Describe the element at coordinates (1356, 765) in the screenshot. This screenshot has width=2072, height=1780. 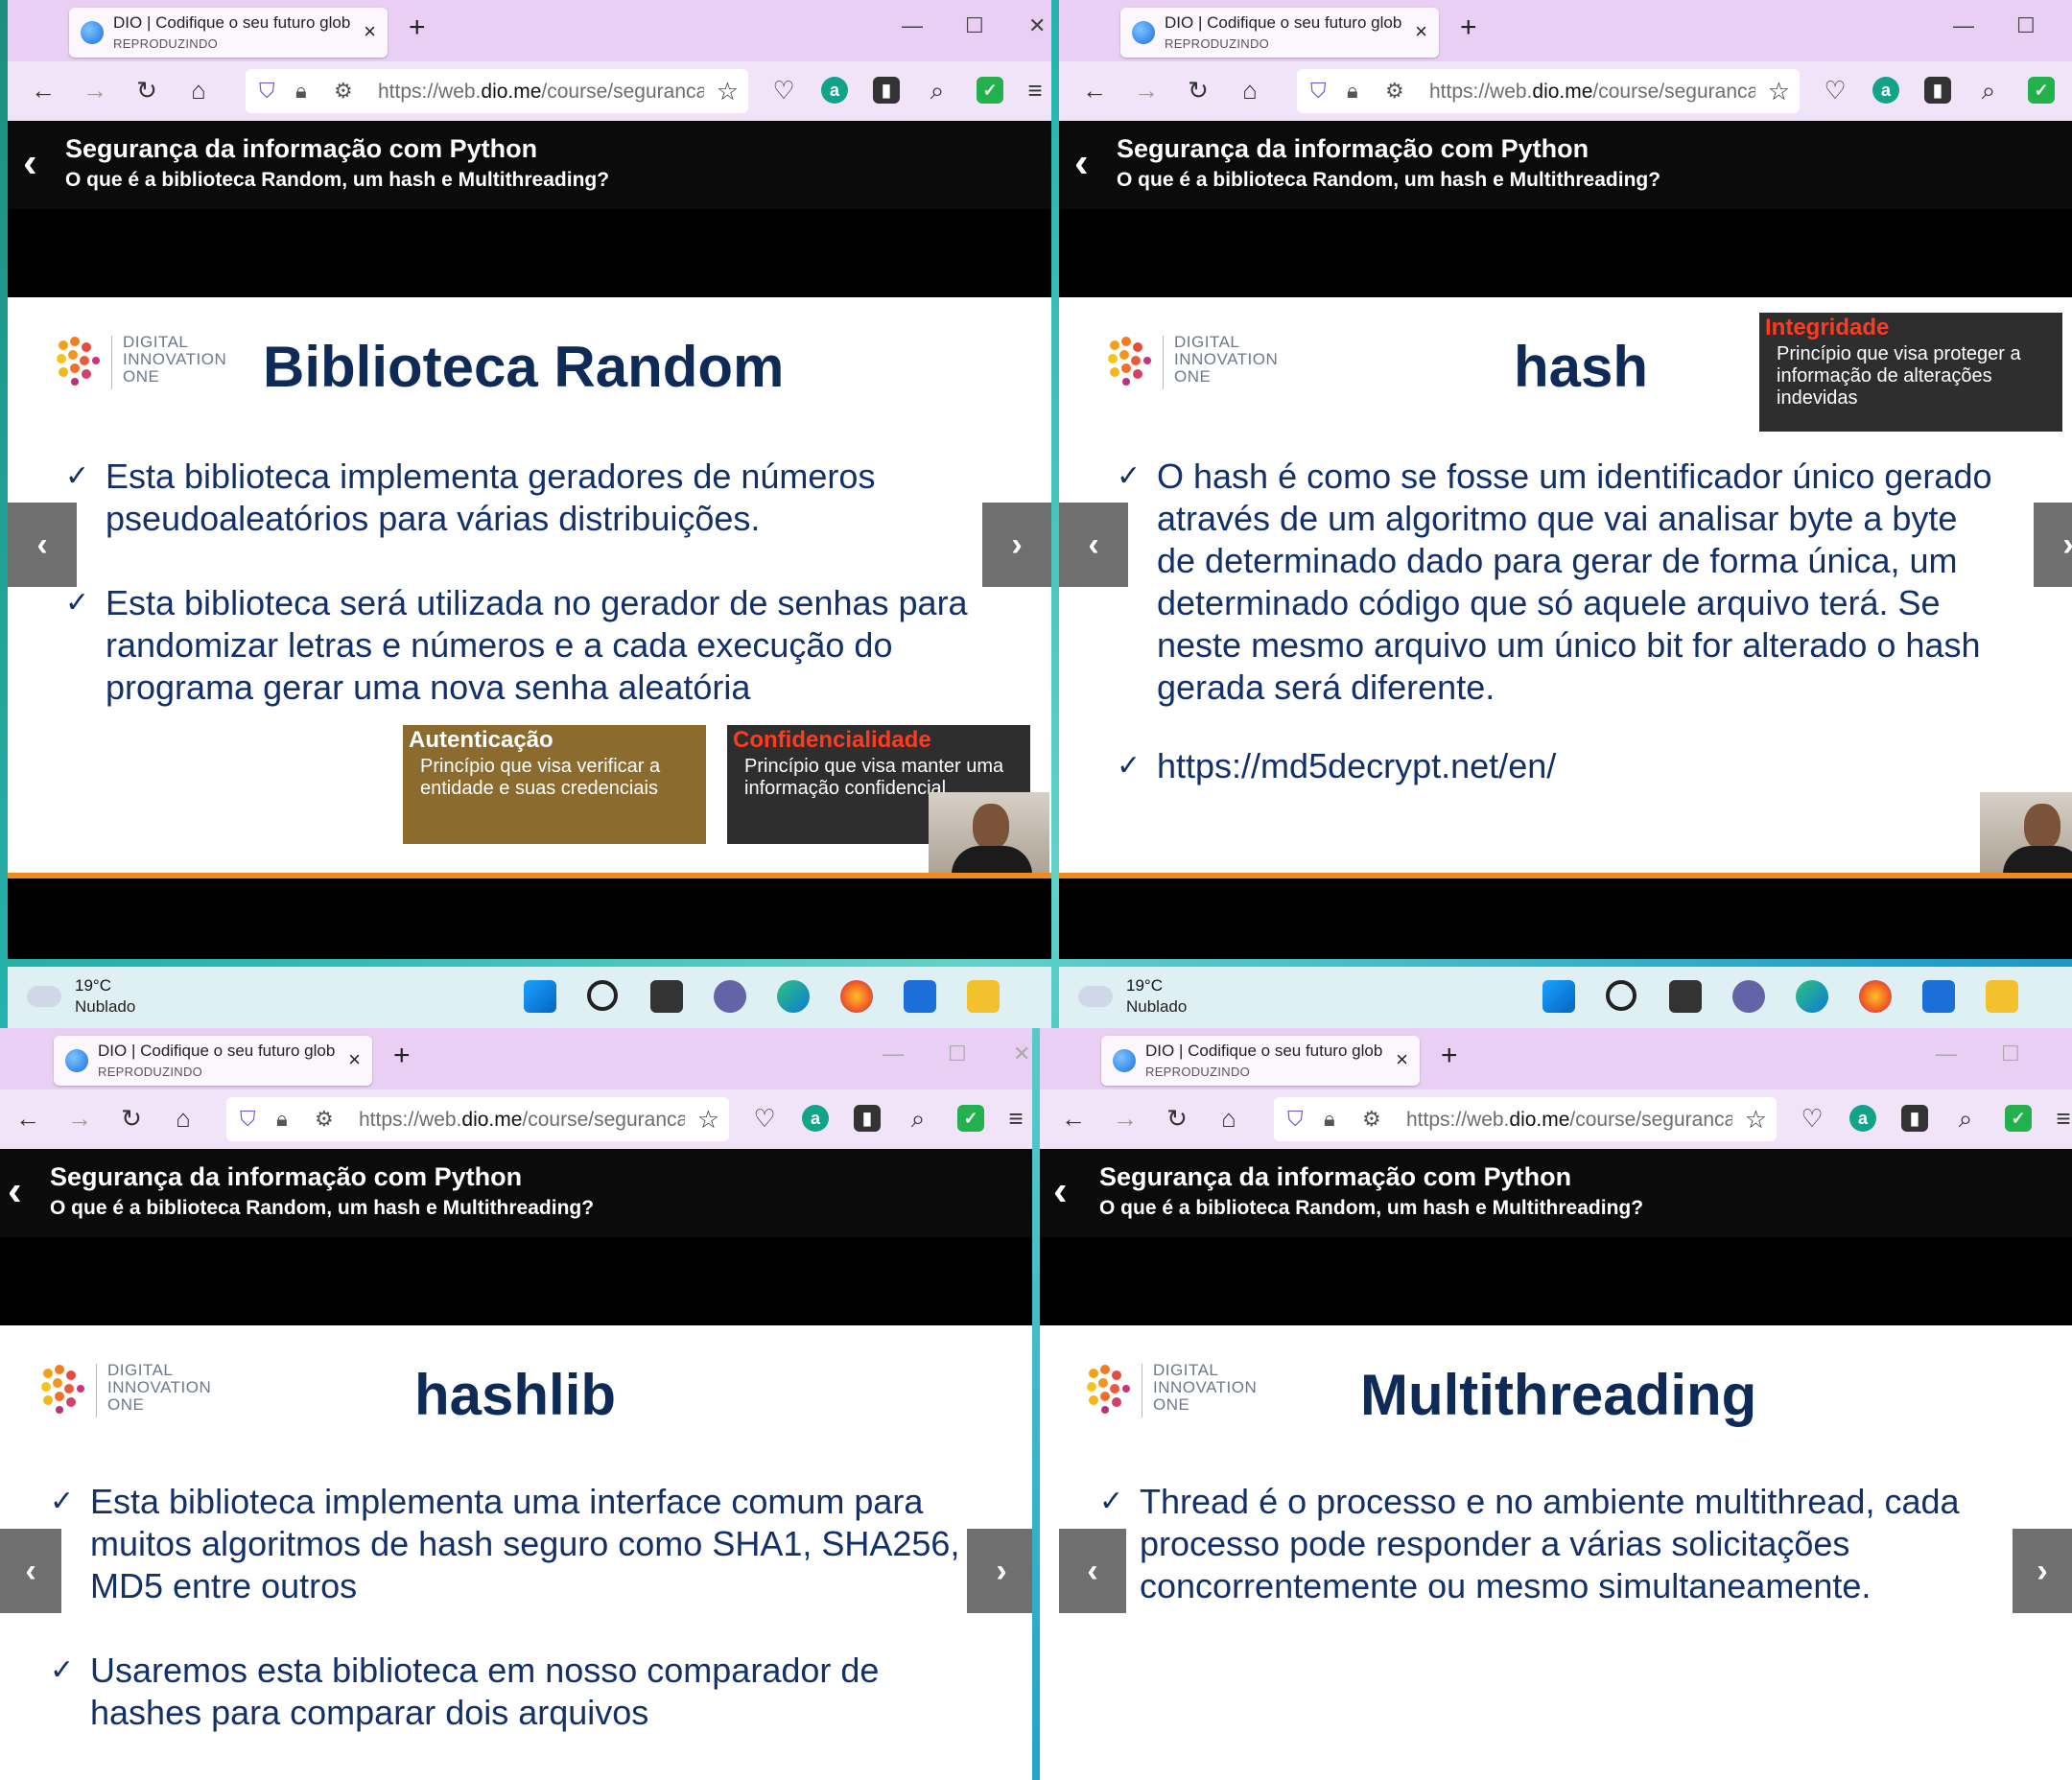
I see `hash-link: https://md5decrypt.net/en/` at that location.